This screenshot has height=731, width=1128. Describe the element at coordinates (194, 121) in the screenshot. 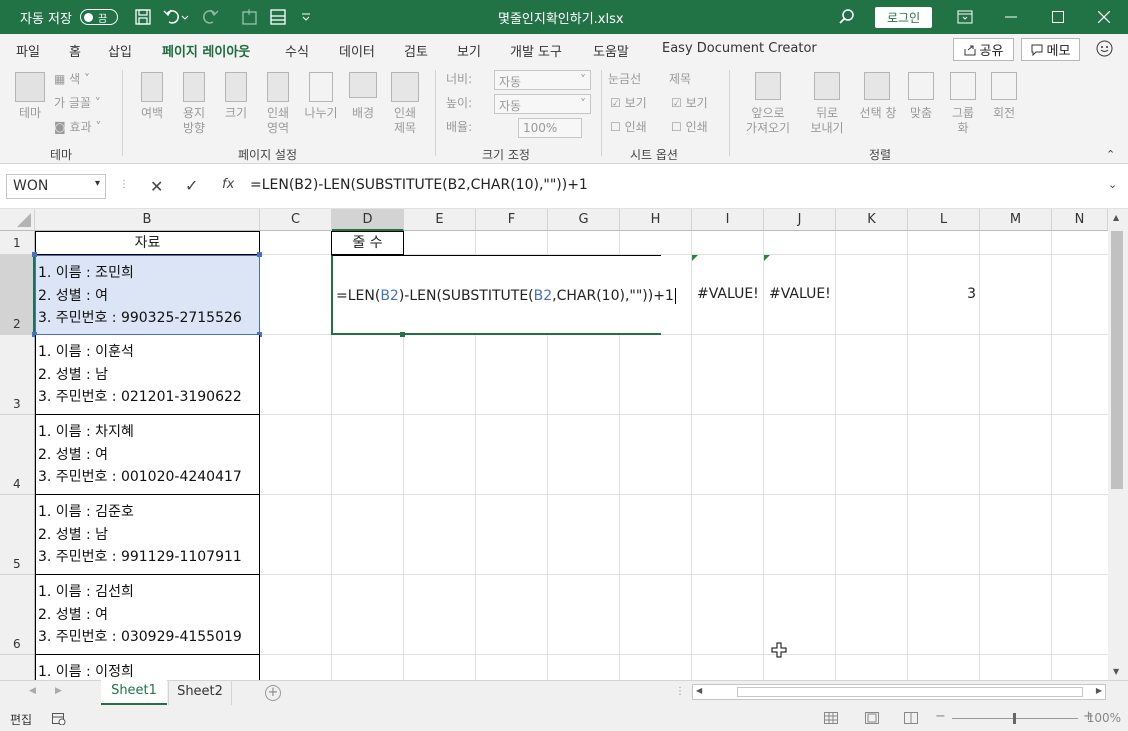

I see `orientation-label: 용지 방향` at that location.